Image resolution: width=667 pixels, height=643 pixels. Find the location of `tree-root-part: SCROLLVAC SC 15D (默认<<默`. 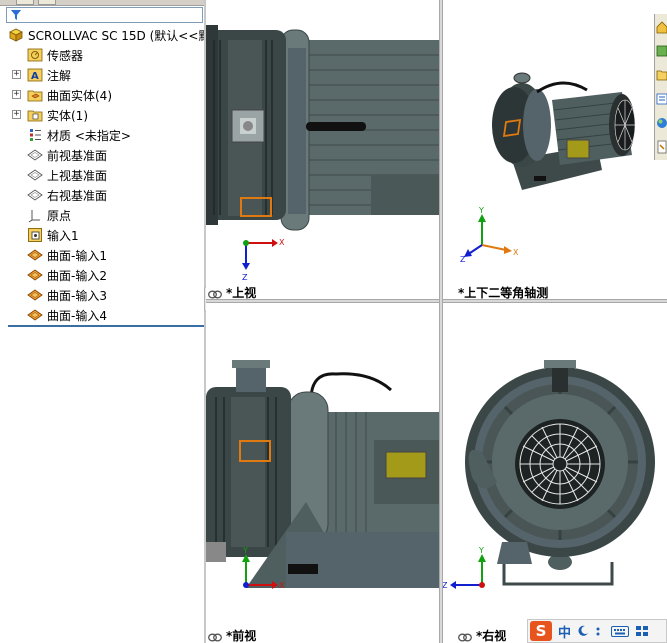

tree-root-part: SCROLLVAC SC 15D (默认<<默 is located at coordinates (109, 35).